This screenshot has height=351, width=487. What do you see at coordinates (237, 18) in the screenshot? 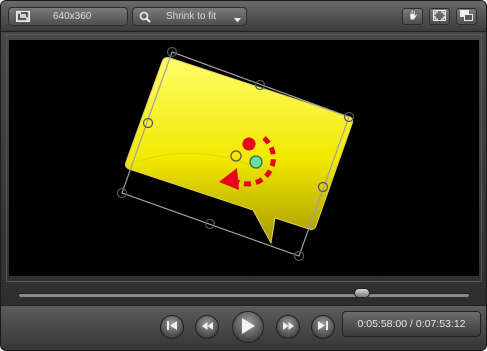
I see `chevron-down-icon` at bounding box center [237, 18].